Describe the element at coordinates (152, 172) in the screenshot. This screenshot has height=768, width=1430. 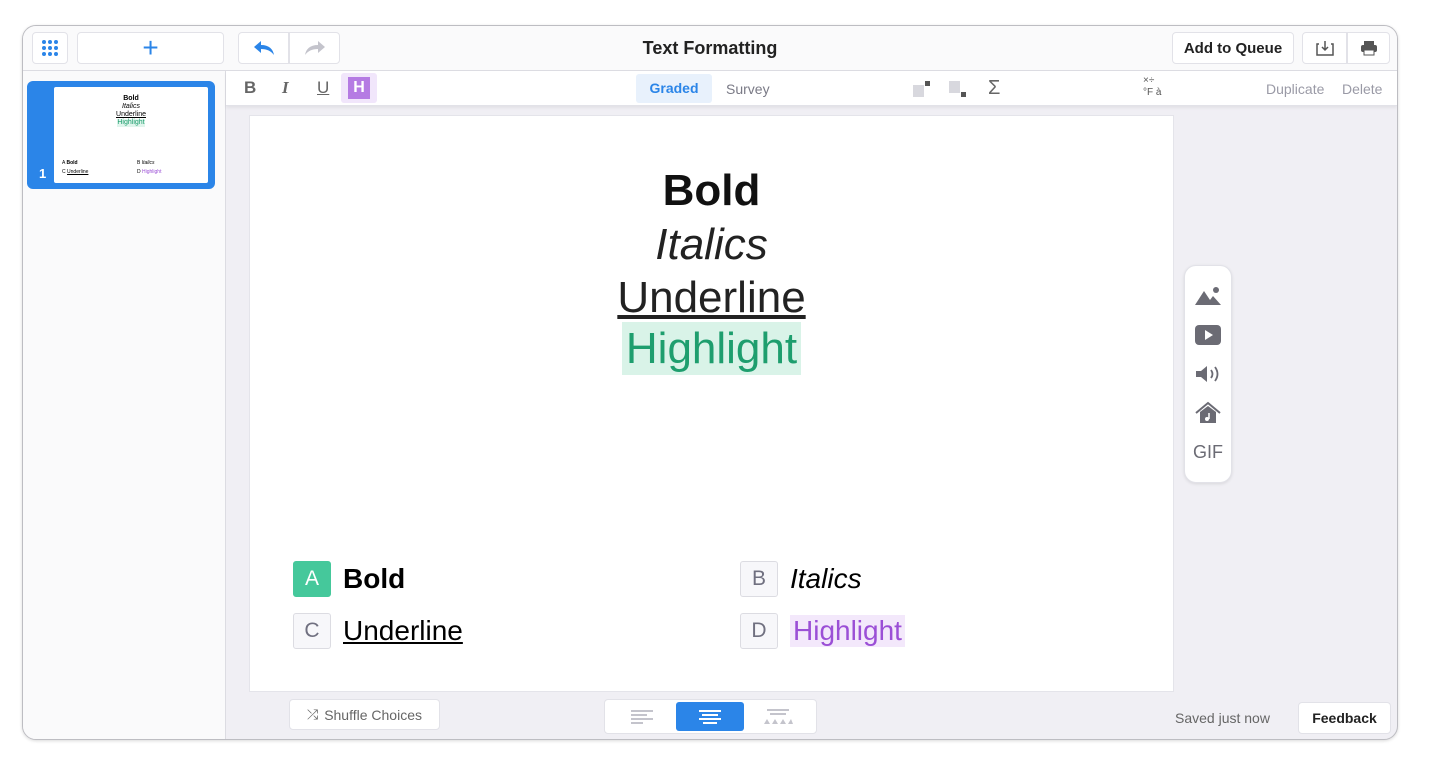
I see `thumb-choice: Highlight` at that location.